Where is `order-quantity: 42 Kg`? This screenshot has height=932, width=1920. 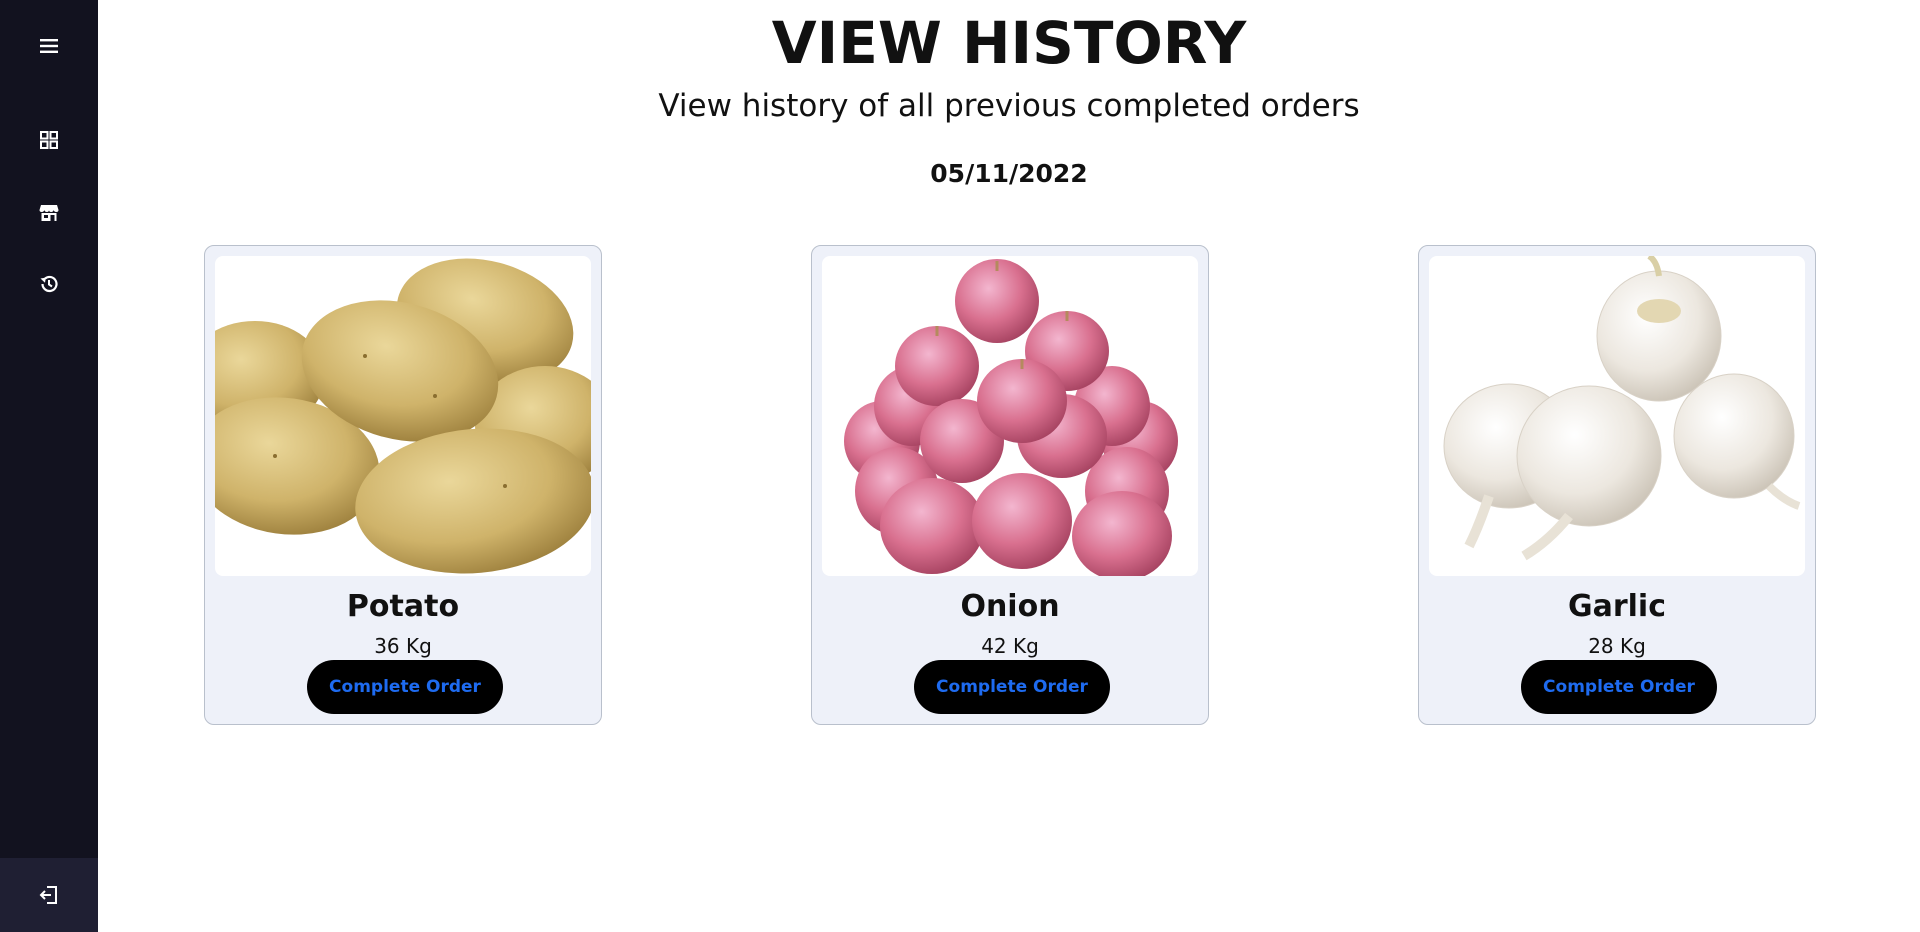 order-quantity: 42 Kg is located at coordinates (1010, 646).